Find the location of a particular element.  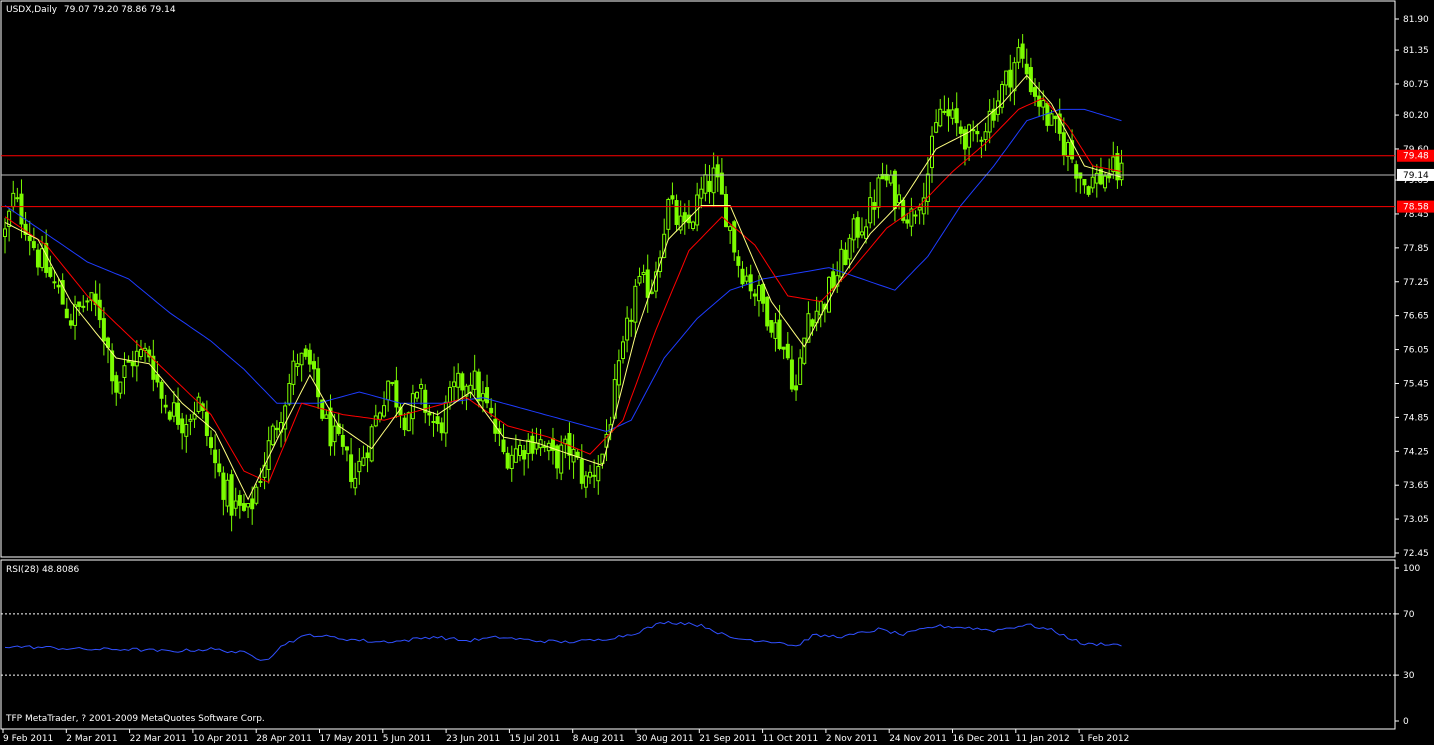

date-axis-label: 2 Mar 2011 is located at coordinates (91, 739).